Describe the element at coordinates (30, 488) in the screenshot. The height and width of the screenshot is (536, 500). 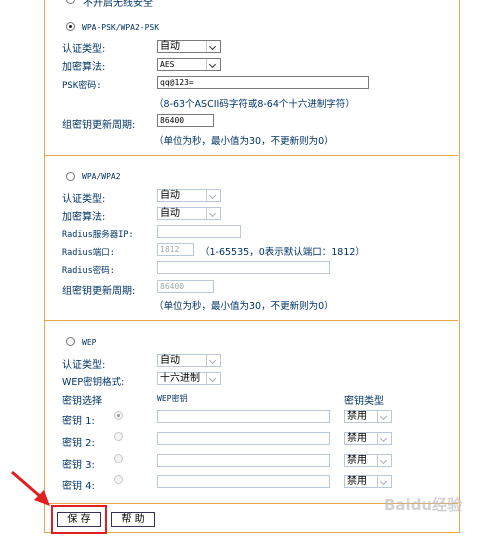
I see `red-arrow-icon` at that location.